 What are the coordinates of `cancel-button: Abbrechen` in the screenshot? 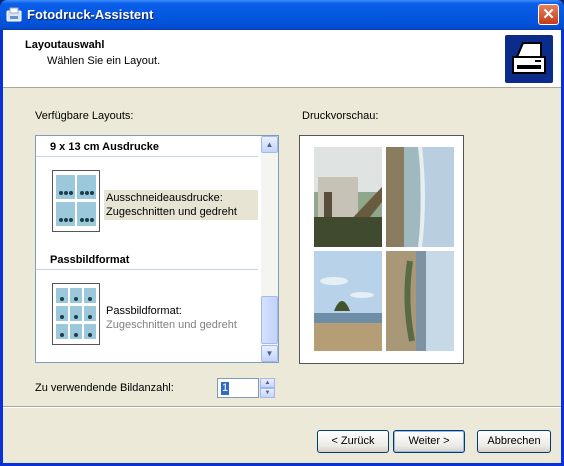 It's located at (514, 441).